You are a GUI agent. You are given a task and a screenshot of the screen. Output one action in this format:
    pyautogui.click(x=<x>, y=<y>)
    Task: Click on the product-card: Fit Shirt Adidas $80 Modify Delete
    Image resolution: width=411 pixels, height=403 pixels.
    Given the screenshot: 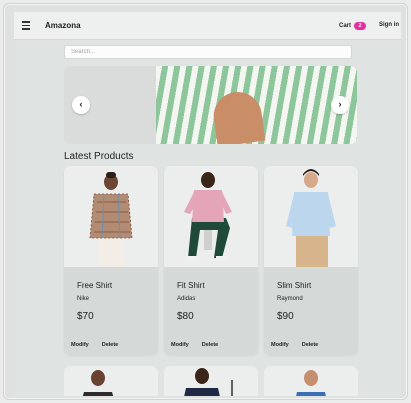 What is the action you would take?
    pyautogui.click(x=211, y=260)
    